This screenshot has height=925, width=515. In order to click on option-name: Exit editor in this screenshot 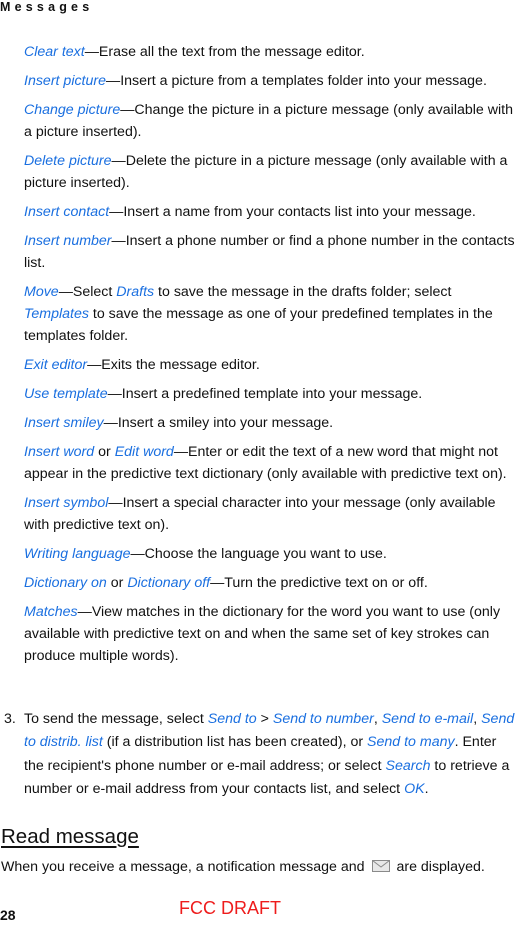, I will do `click(55, 365)`.